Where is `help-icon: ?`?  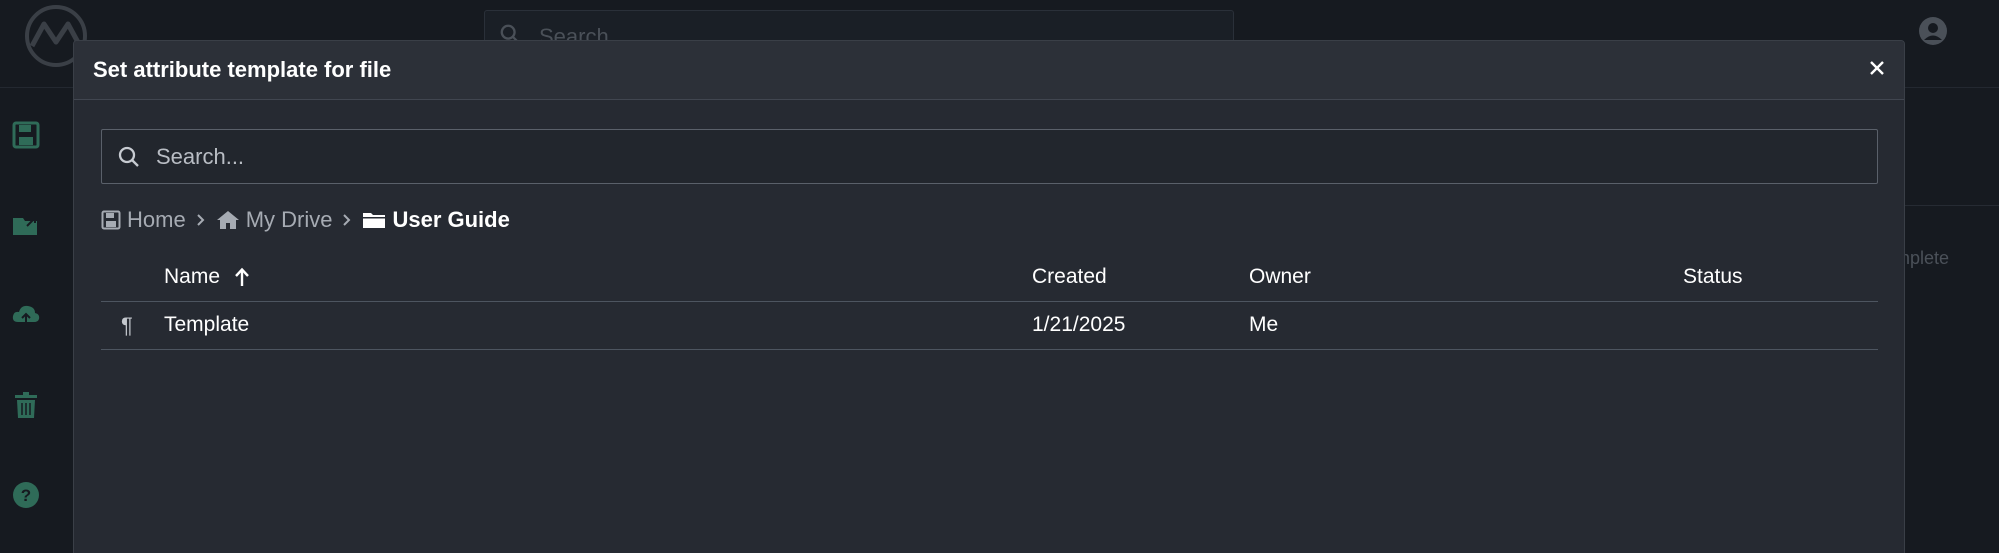
help-icon: ? is located at coordinates (26, 495).